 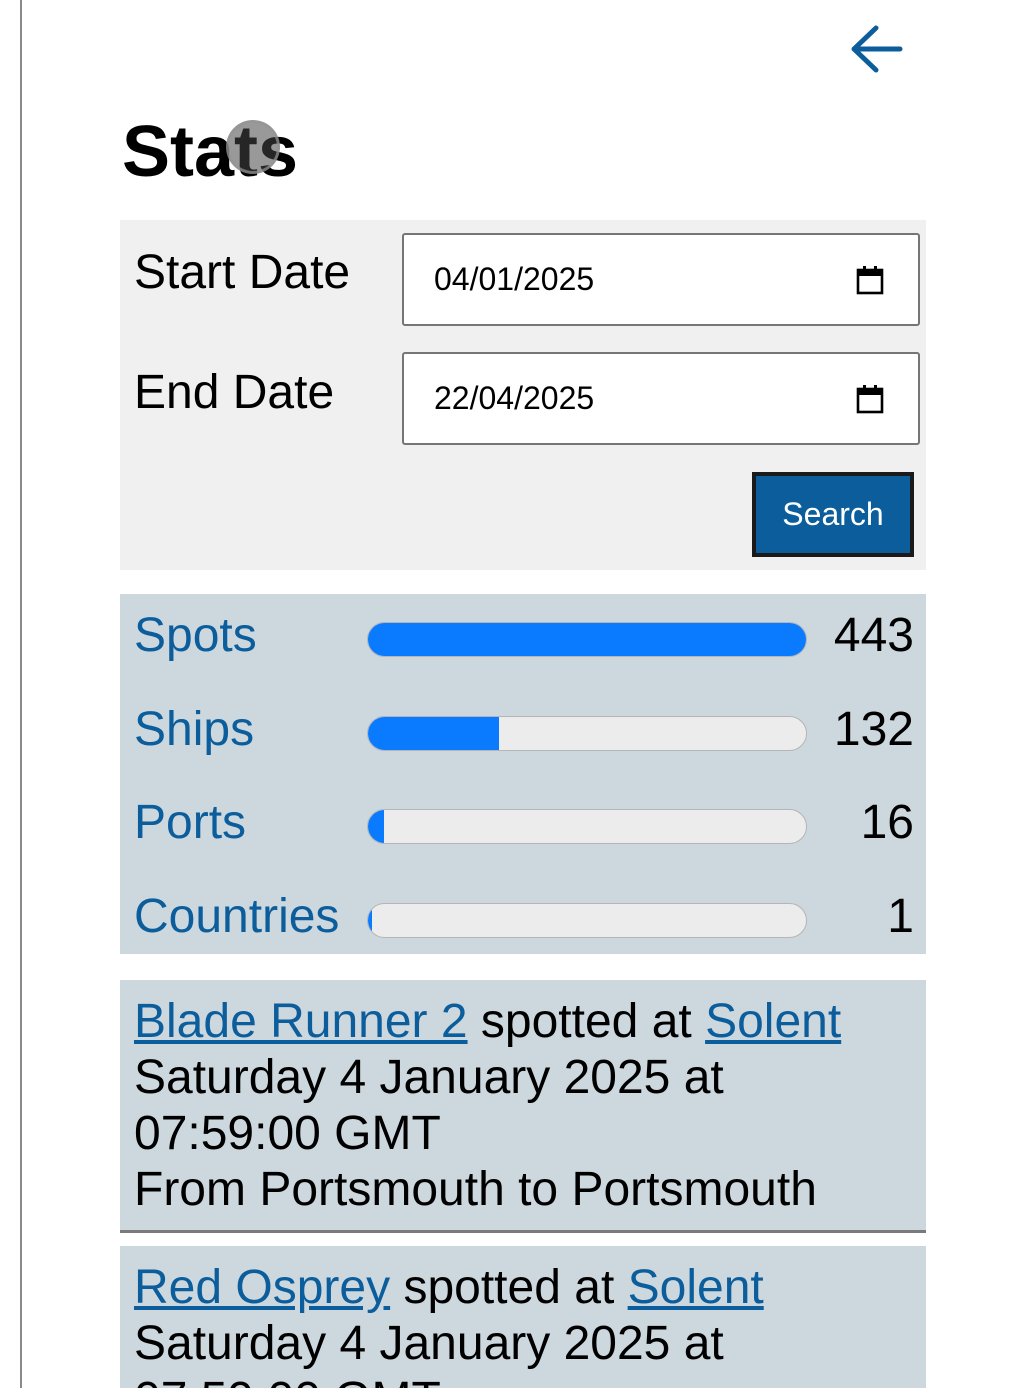 I want to click on stat-row-ports: Ports 16, so click(x=523, y=822).